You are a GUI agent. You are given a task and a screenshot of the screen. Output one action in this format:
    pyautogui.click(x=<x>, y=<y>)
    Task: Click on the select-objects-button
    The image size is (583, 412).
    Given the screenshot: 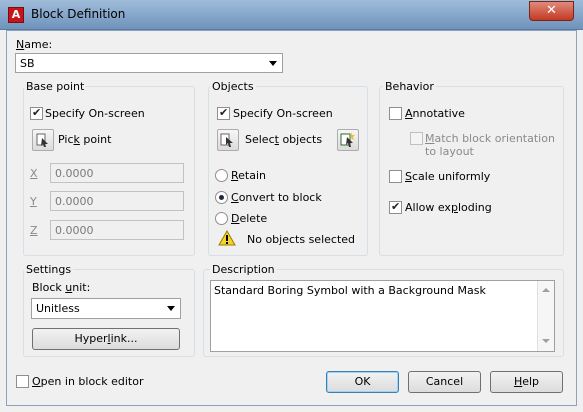 What is the action you would take?
    pyautogui.click(x=228, y=140)
    